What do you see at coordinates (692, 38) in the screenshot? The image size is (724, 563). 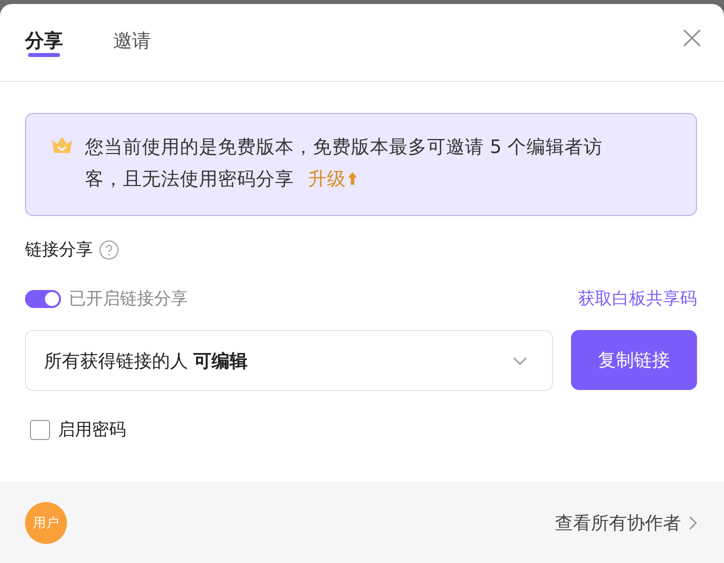 I see `close-icon` at bounding box center [692, 38].